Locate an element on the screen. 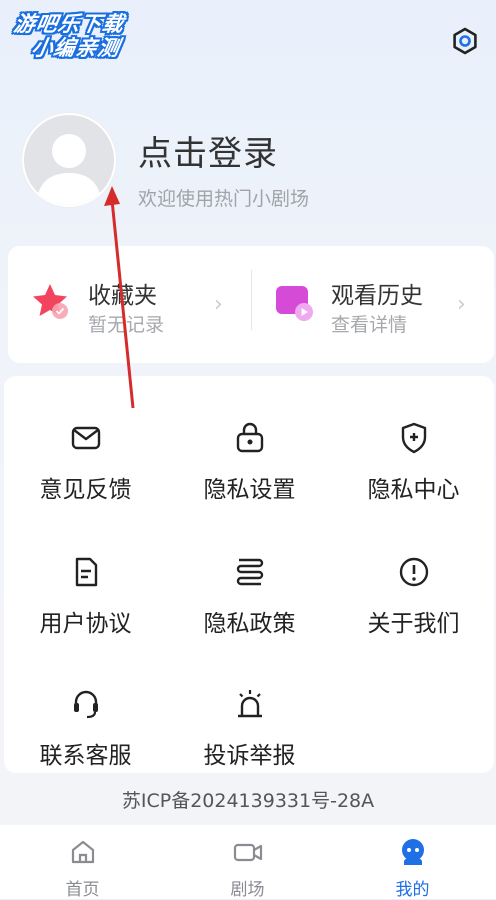  headset-icon is located at coordinates (86, 704).